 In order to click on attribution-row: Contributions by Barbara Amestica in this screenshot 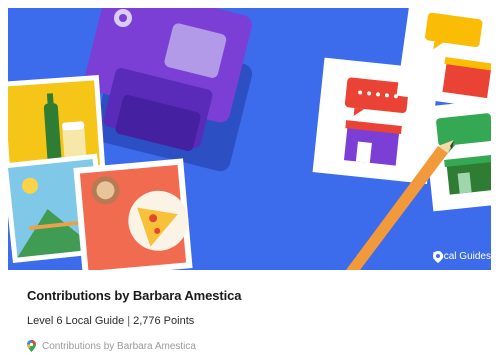, I will do `click(111, 346)`.